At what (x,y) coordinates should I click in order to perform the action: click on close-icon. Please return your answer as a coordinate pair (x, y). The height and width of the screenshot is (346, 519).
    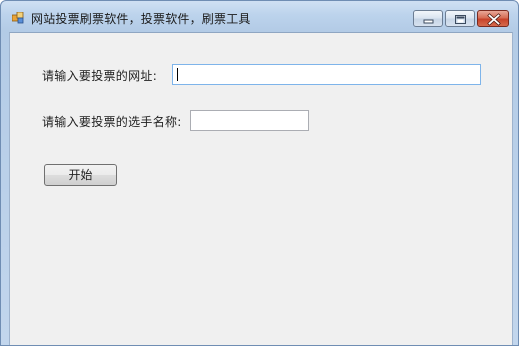
    Looking at the image, I should click on (494, 19).